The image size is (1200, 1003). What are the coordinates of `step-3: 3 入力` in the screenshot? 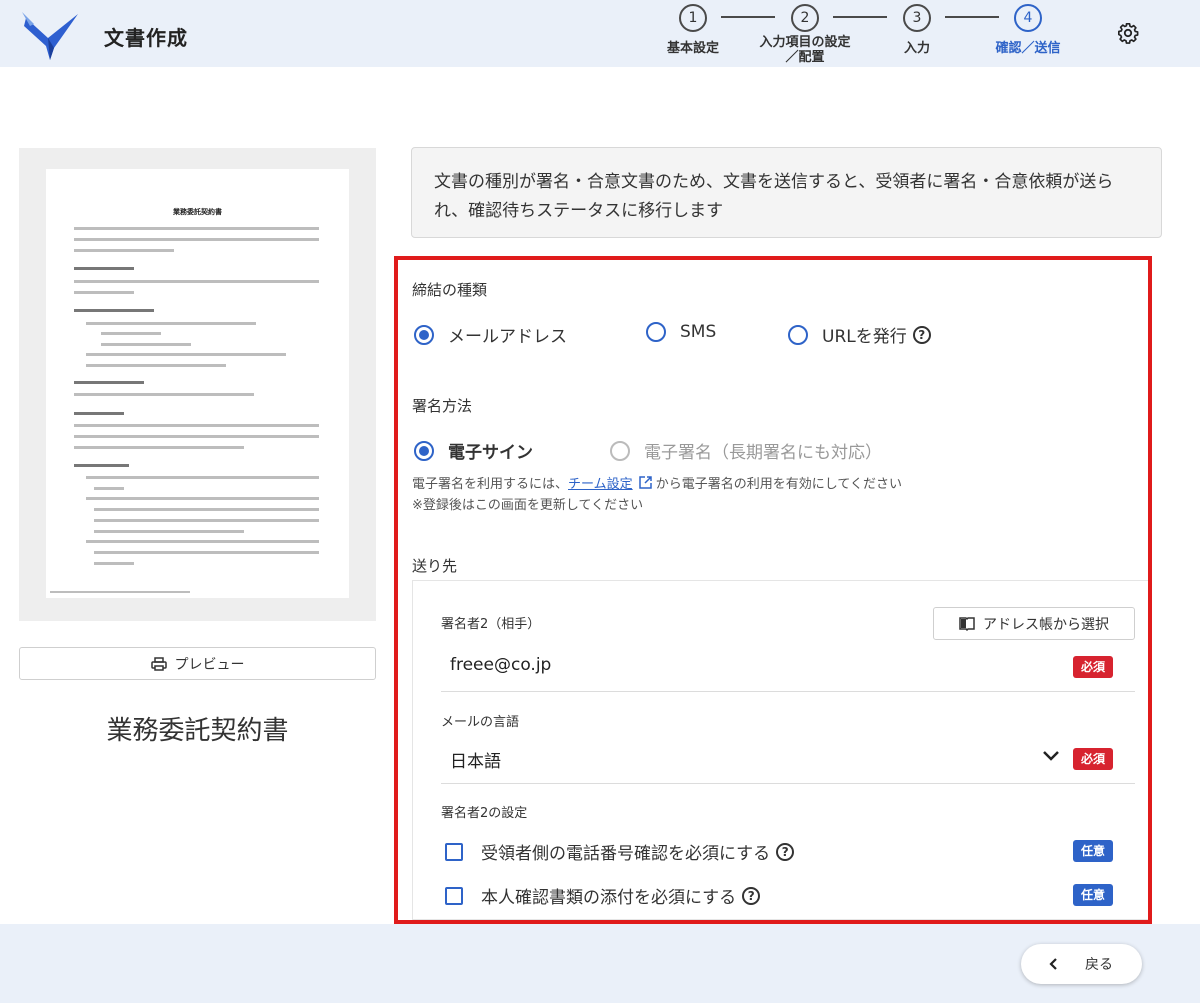 It's located at (917, 30).